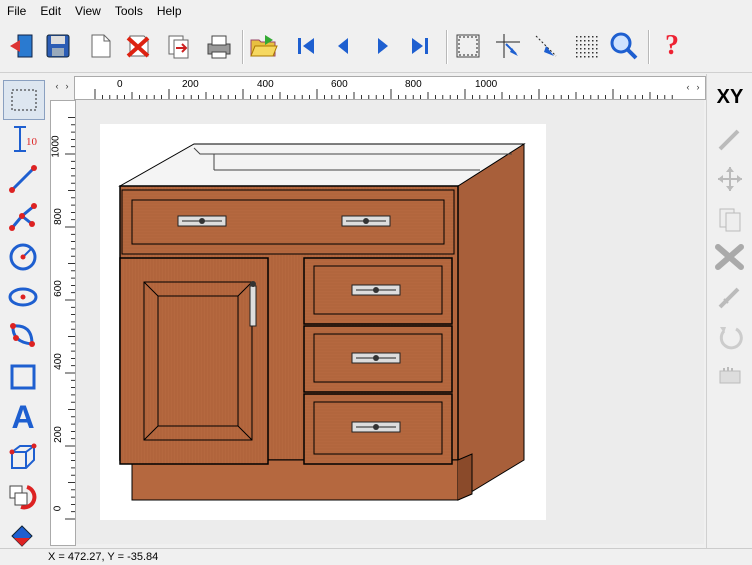  I want to click on exit-icon, so click(22, 46).